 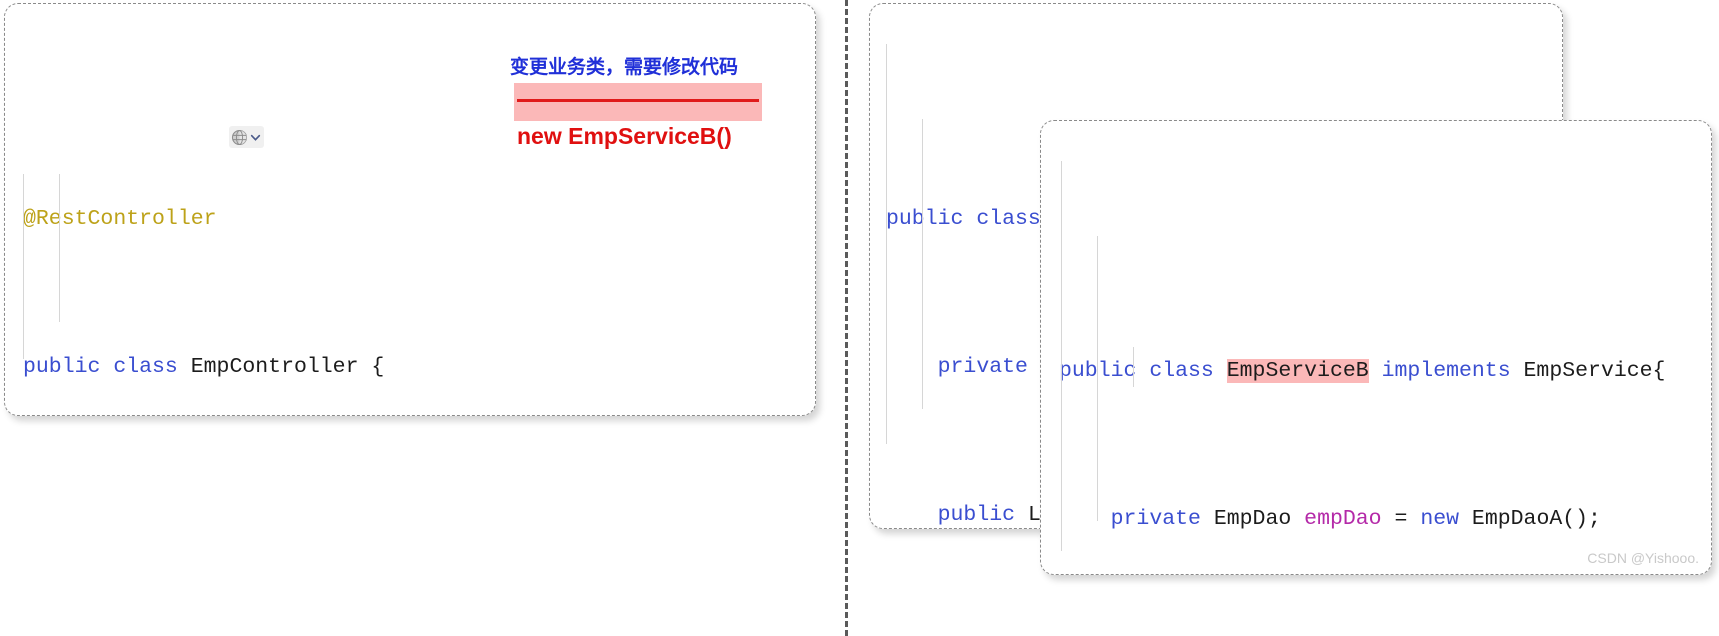 I want to click on struck-code-highlight, so click(x=638, y=102).